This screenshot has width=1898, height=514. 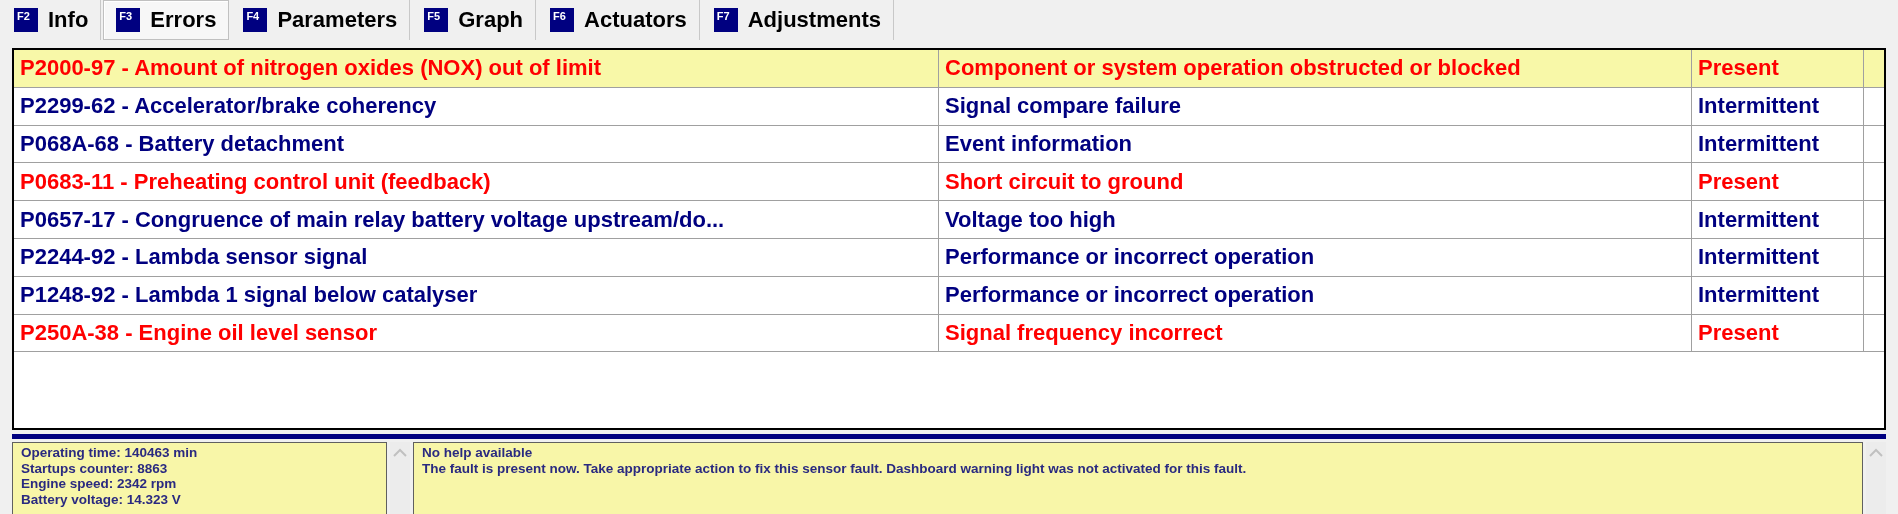 I want to click on help-text: The fault is present now. Take appropriate action to fix this sensor fault. Dashboard warning light was not activated for this fault., so click(x=835, y=468).